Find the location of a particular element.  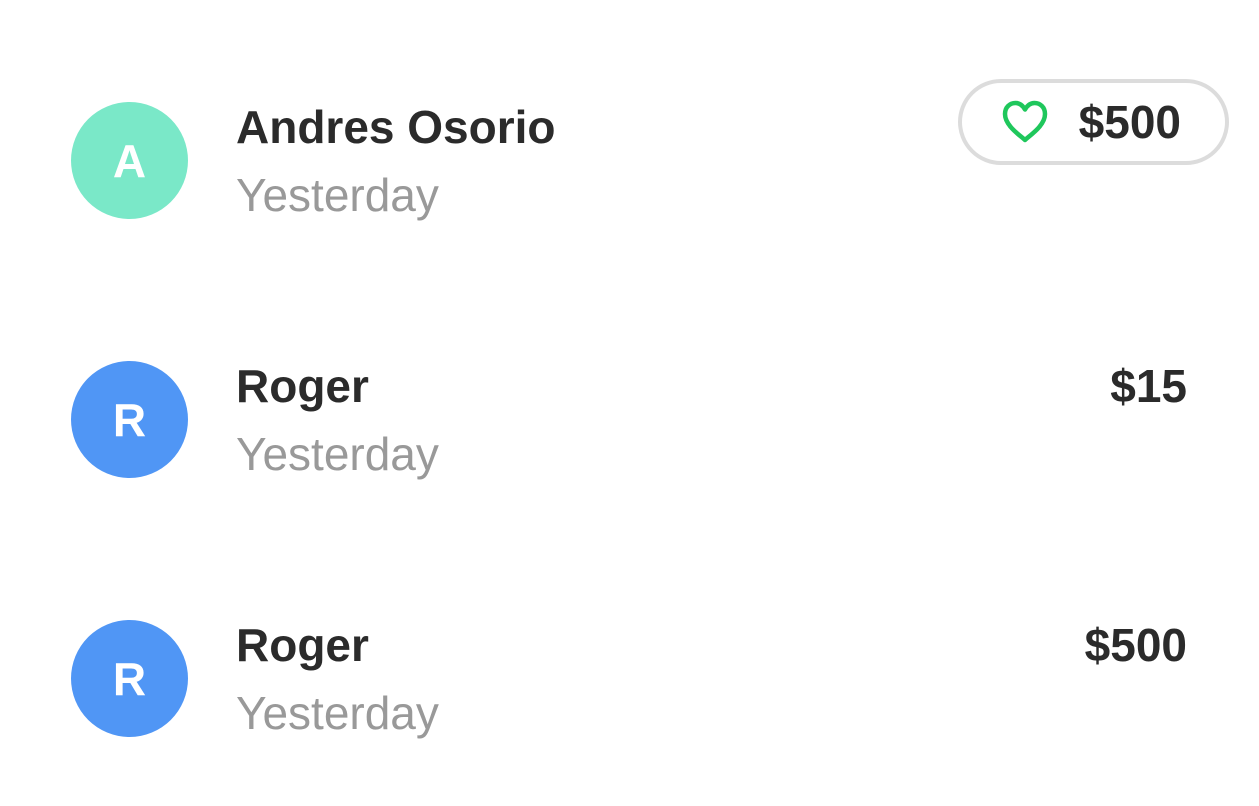

amount: $15 is located at coordinates (1148, 386).